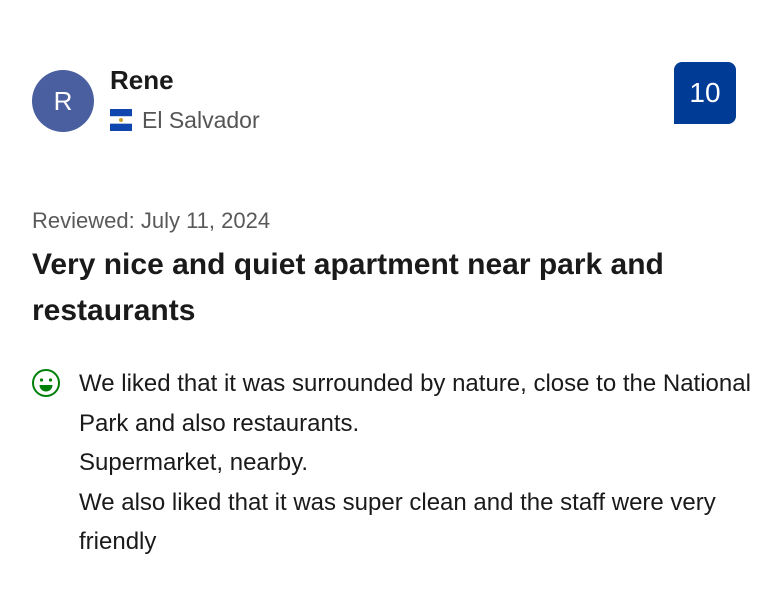 This screenshot has height=593, width=768. Describe the element at coordinates (46, 383) in the screenshot. I see `smiley-face-icon` at that location.